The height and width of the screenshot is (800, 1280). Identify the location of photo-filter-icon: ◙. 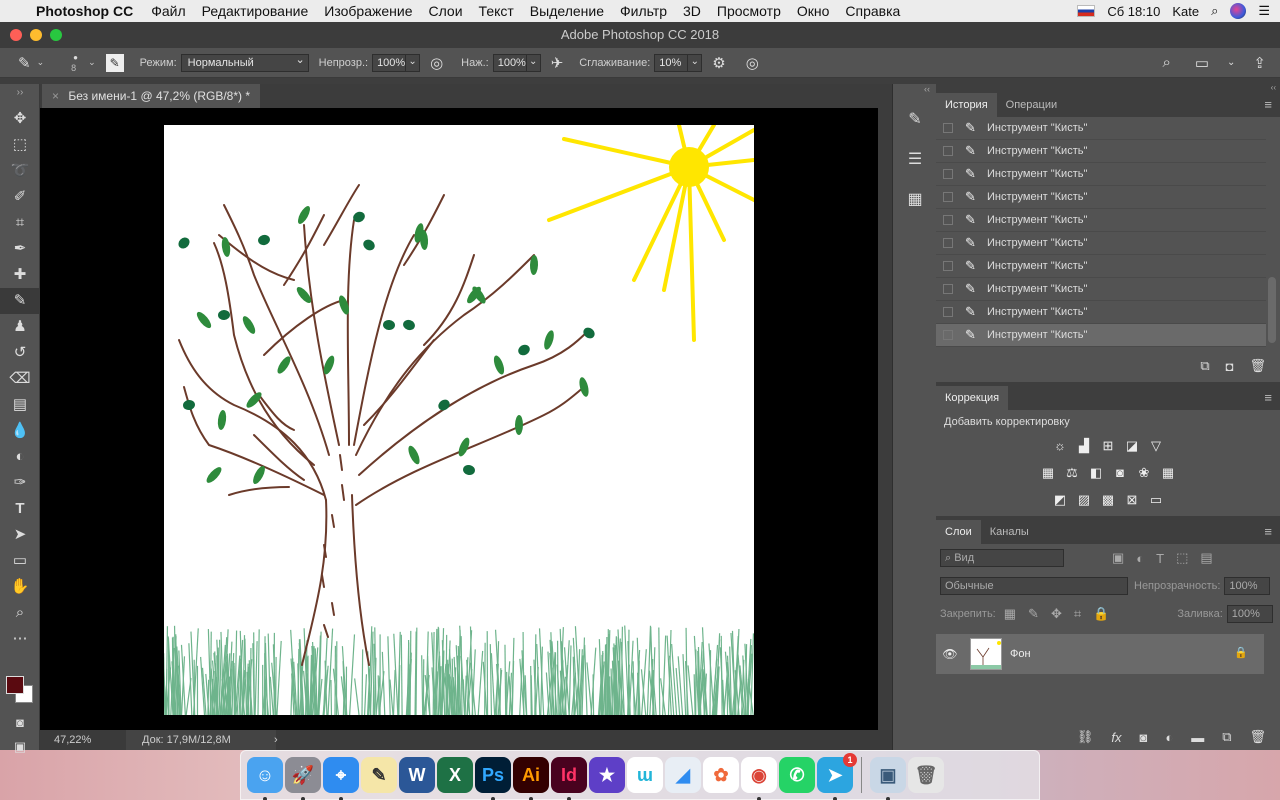
(1120, 473).